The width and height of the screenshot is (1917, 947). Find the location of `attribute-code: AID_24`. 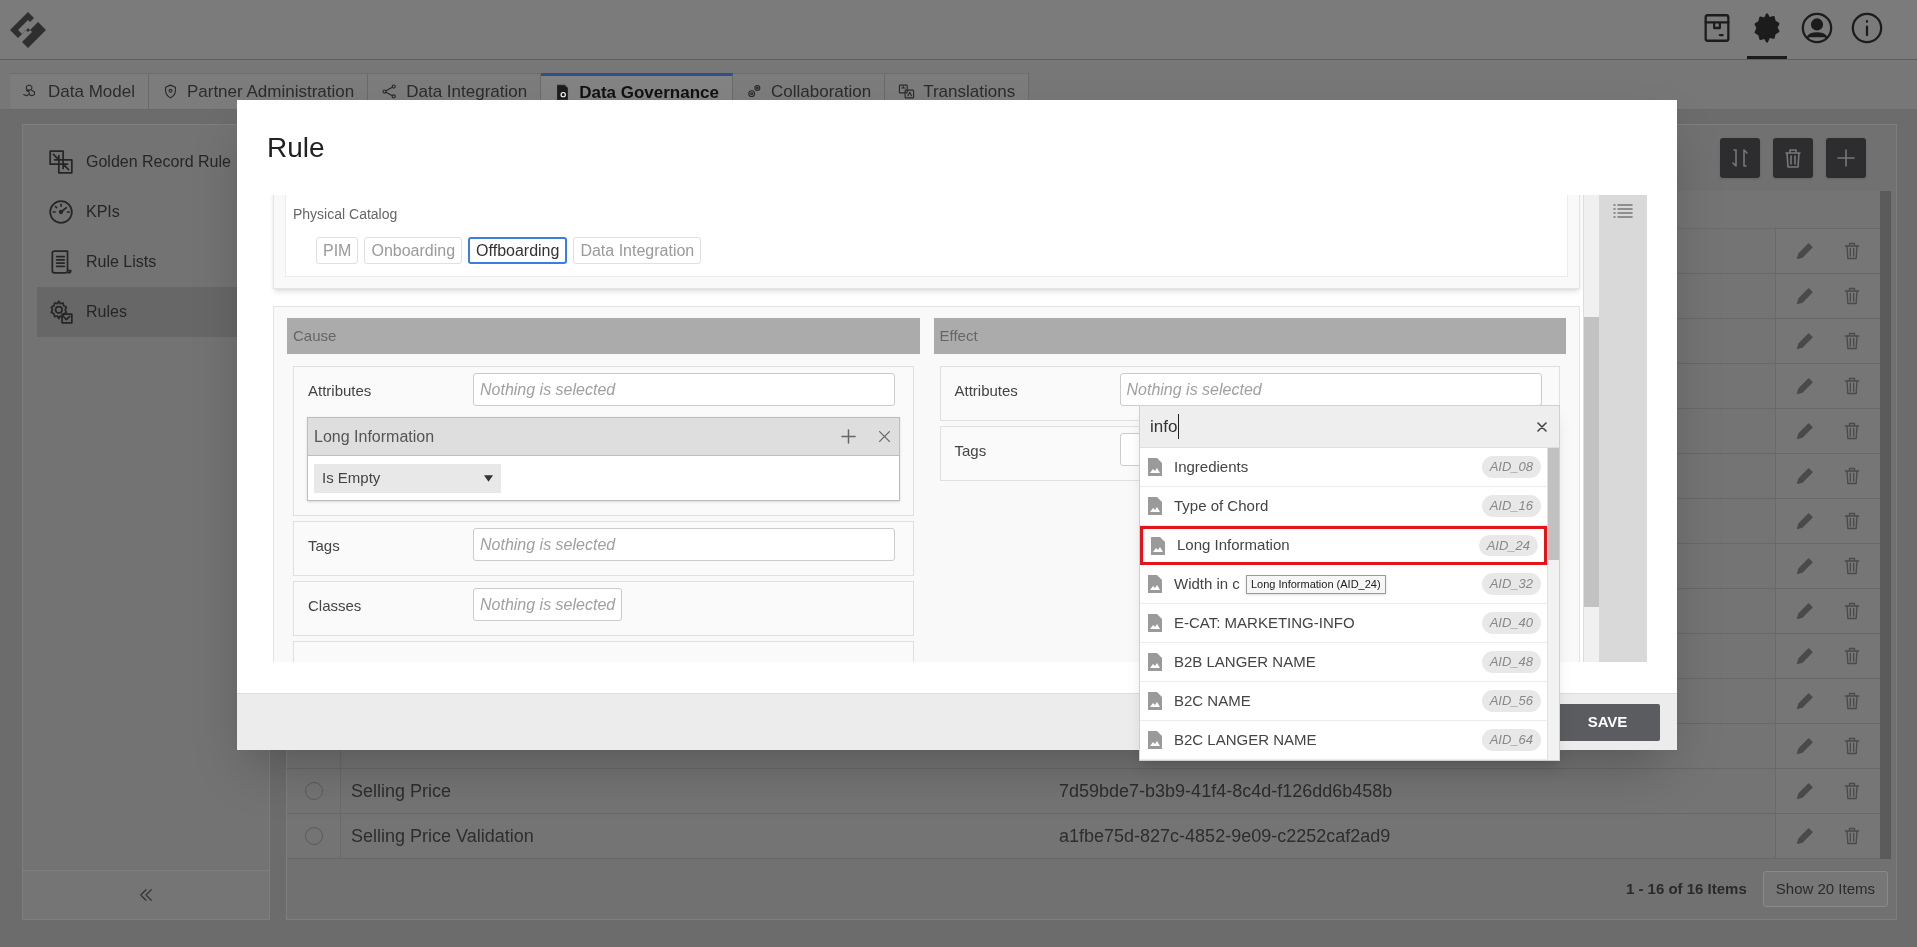

attribute-code: AID_24 is located at coordinates (1508, 545).